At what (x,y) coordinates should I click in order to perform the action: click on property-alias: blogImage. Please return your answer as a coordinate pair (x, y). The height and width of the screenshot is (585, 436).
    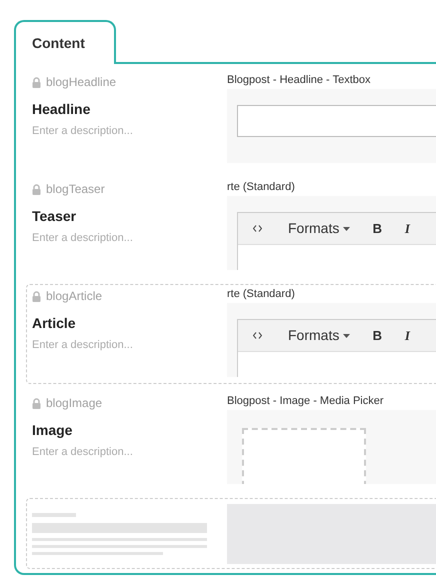
    Looking at the image, I should click on (74, 403).